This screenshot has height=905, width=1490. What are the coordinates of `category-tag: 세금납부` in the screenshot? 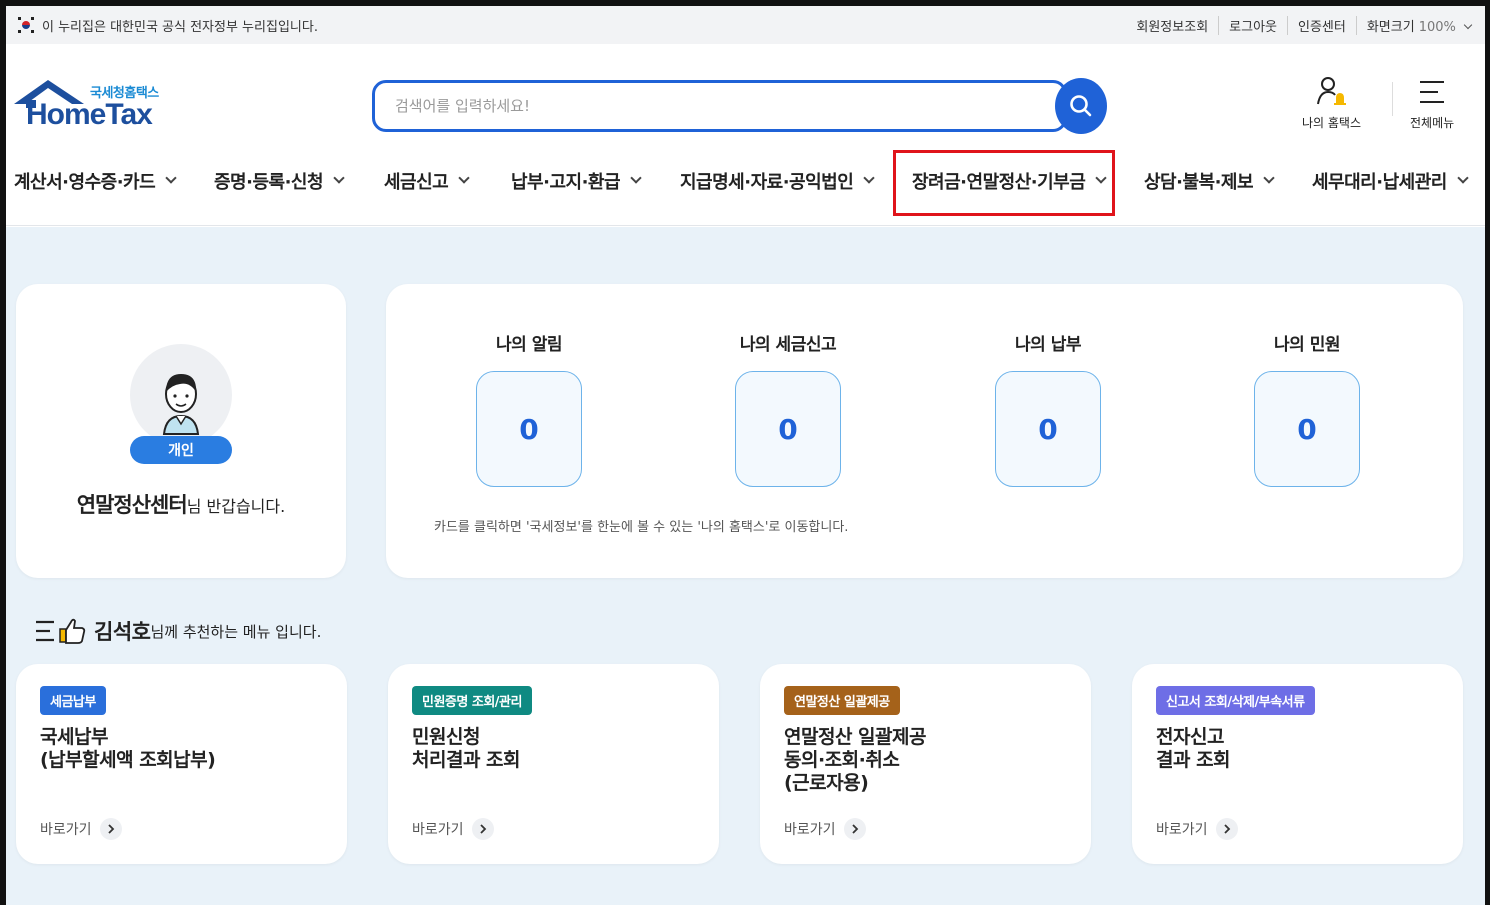 It's located at (73, 700).